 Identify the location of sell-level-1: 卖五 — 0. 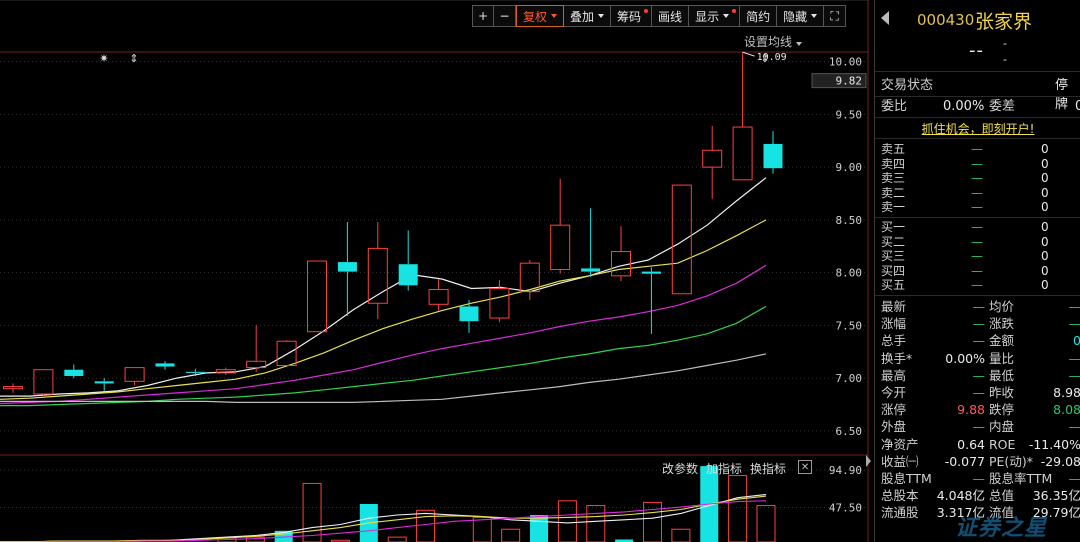
(980, 149).